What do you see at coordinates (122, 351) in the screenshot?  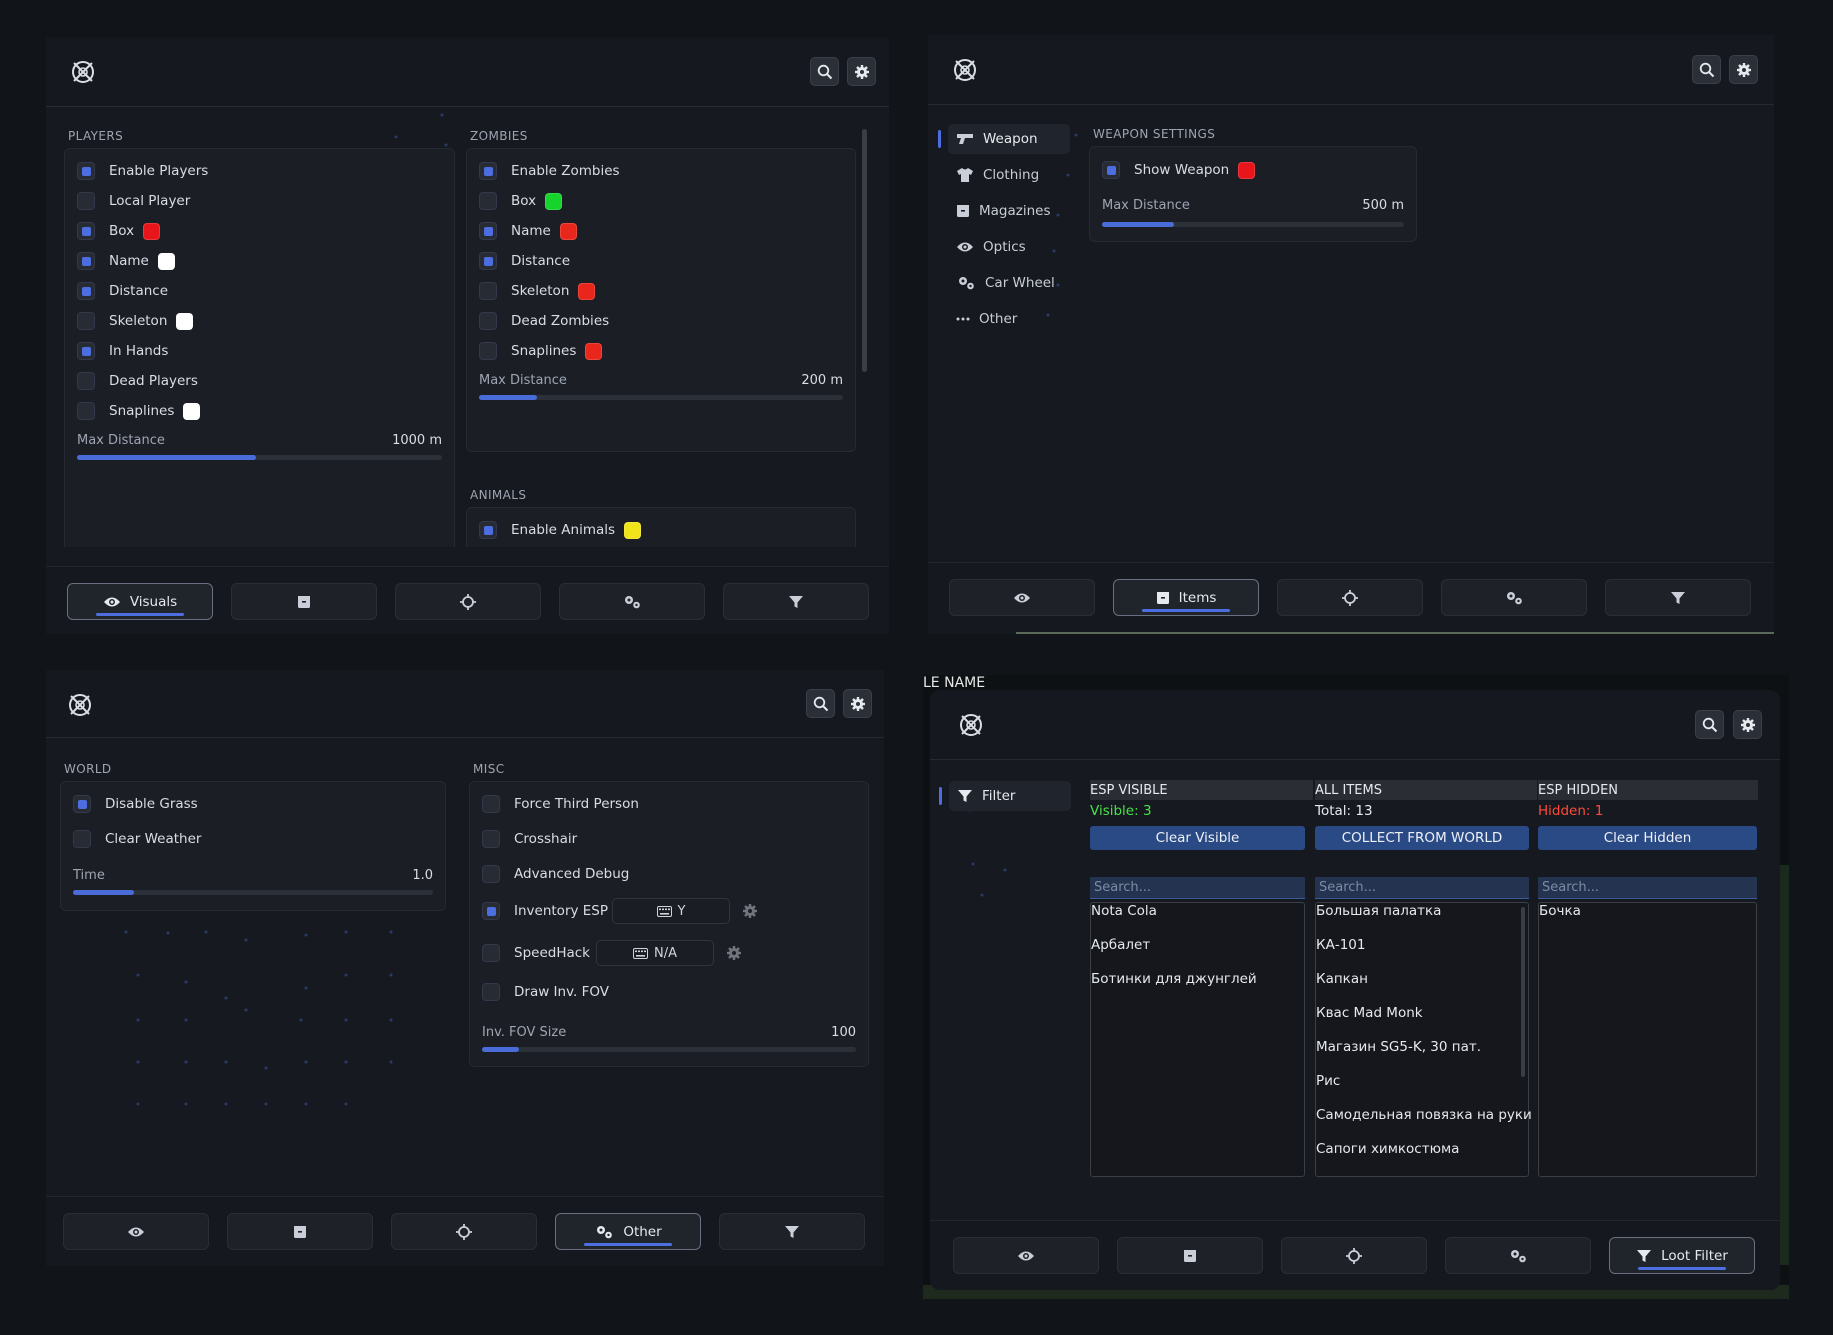 I see `option-in-hands: In Hands` at bounding box center [122, 351].